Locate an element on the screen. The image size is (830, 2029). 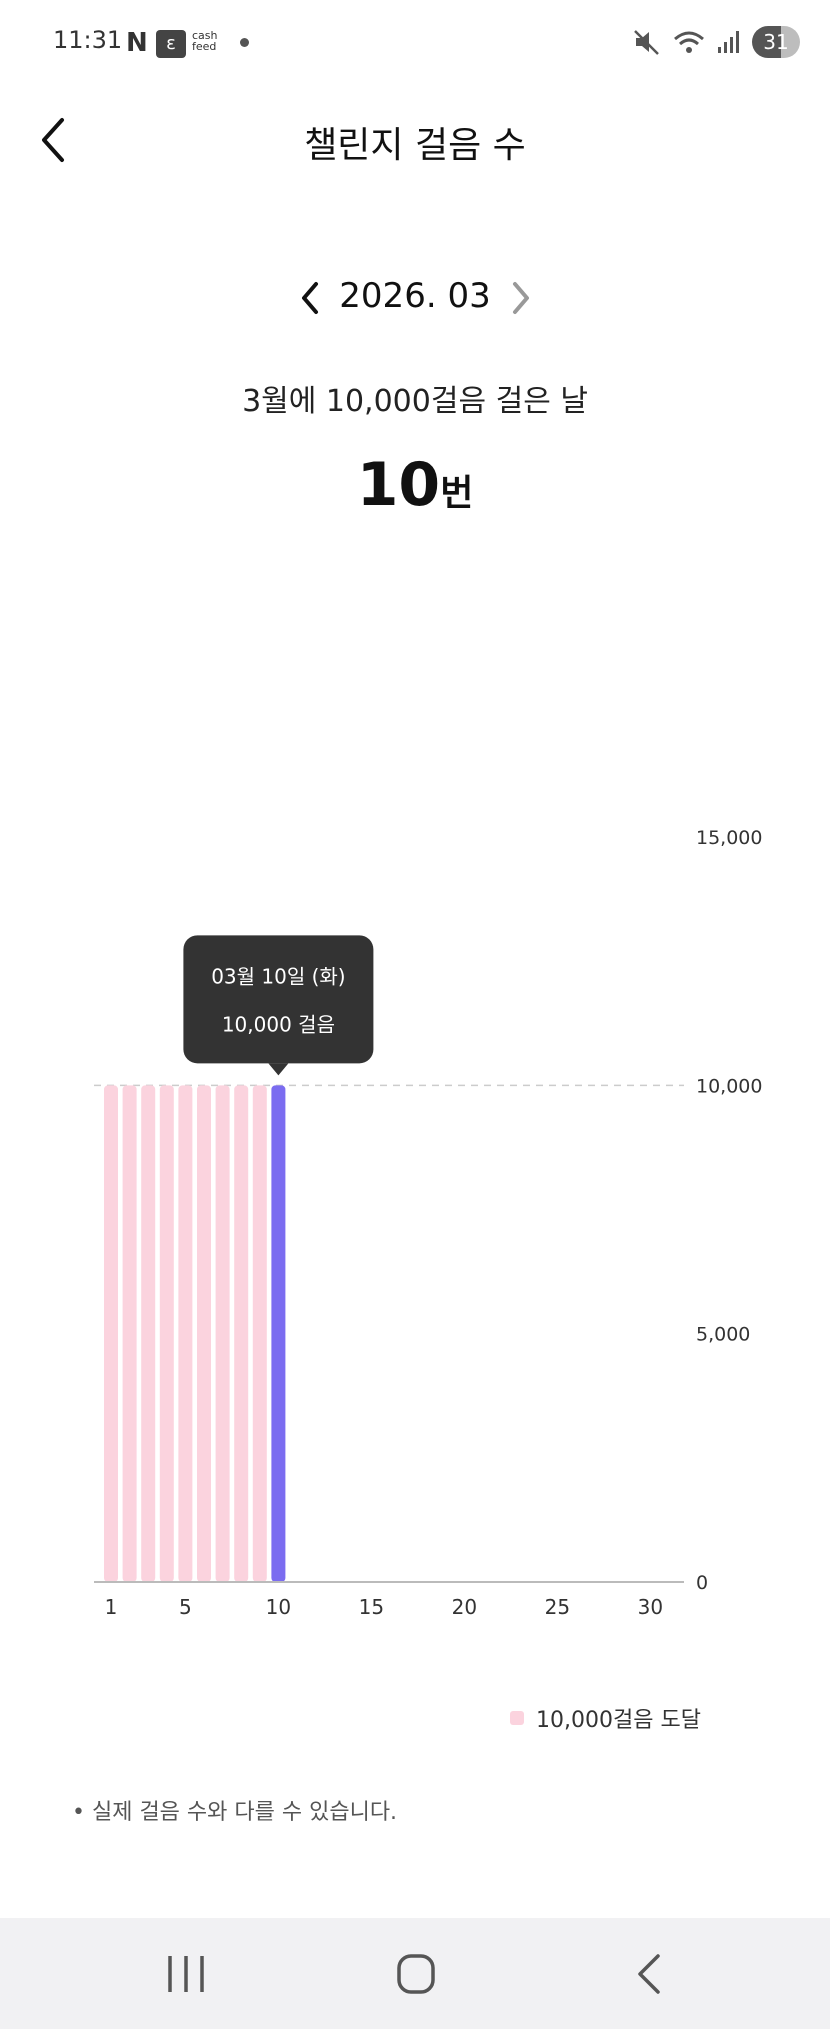
y-tick-label: 0 is located at coordinates (702, 1583).